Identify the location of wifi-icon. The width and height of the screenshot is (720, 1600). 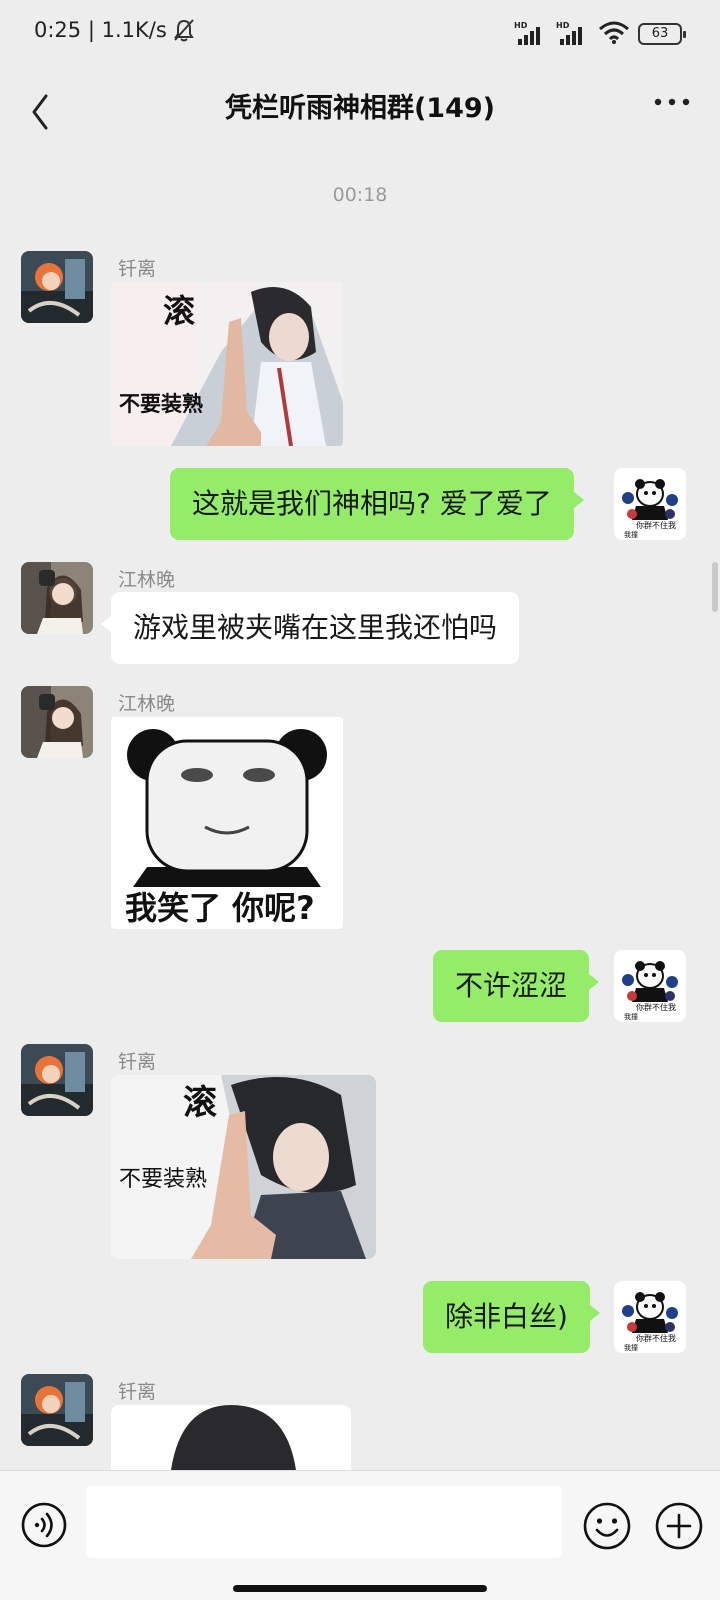
(614, 34).